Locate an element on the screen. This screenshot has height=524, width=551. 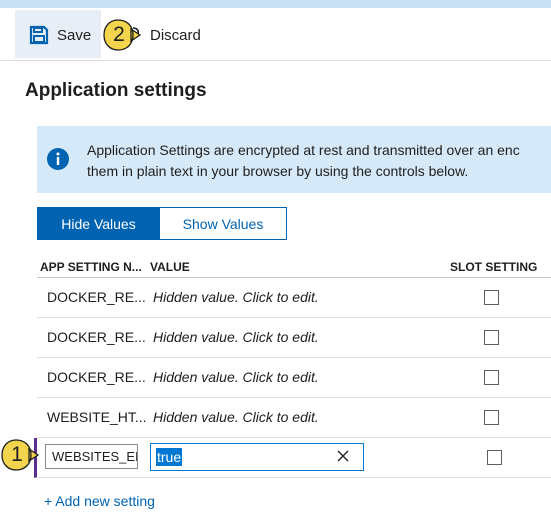
discard-label: Discard is located at coordinates (175, 35).